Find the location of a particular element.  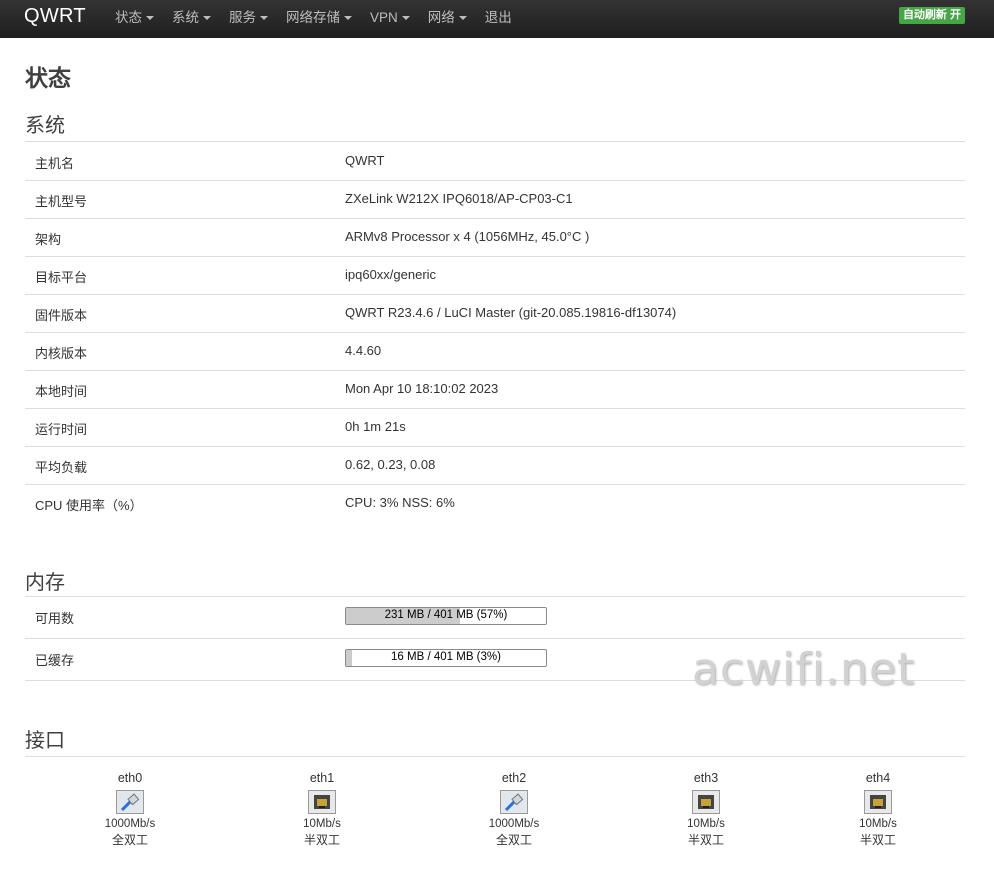

port-name: eth0 is located at coordinates (130, 778).